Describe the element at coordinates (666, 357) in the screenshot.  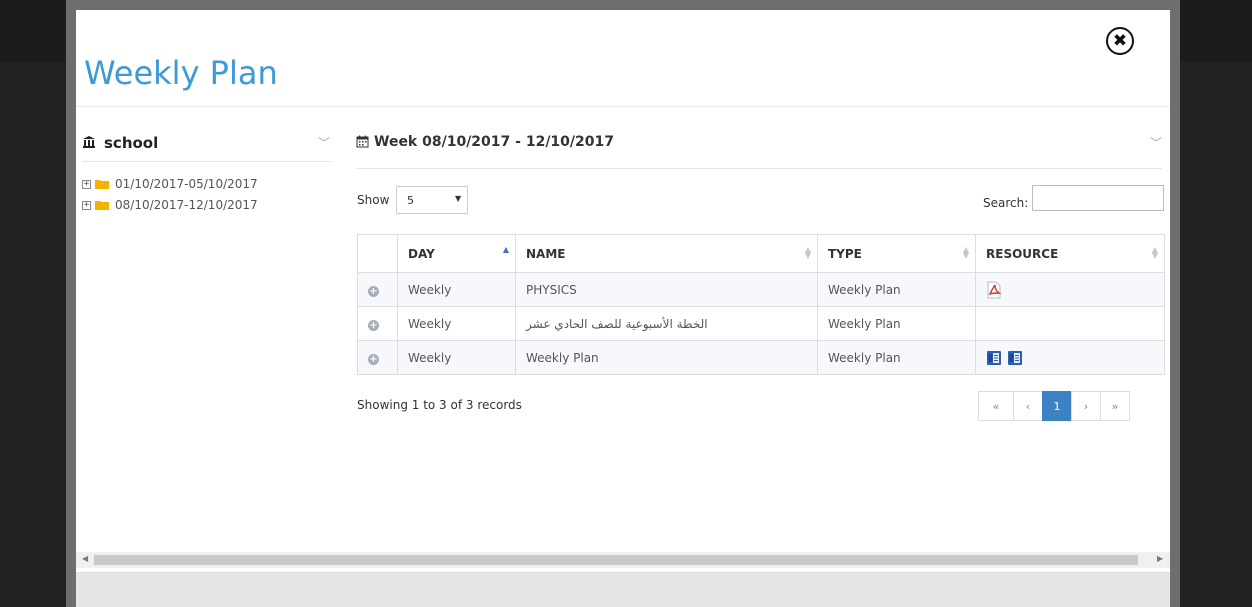
I see `name-cell: Weekly Plan` at that location.